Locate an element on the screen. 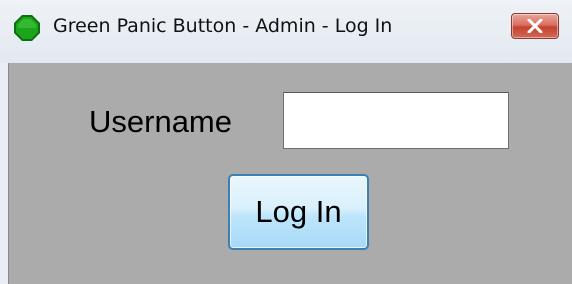 The width and height of the screenshot is (572, 284). login-button: Log In is located at coordinates (298, 212).